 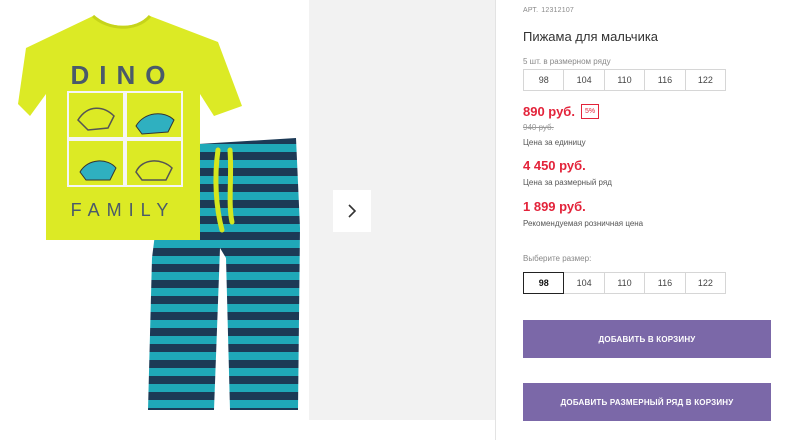 What do you see at coordinates (495, 220) in the screenshot?
I see `divider` at bounding box center [495, 220].